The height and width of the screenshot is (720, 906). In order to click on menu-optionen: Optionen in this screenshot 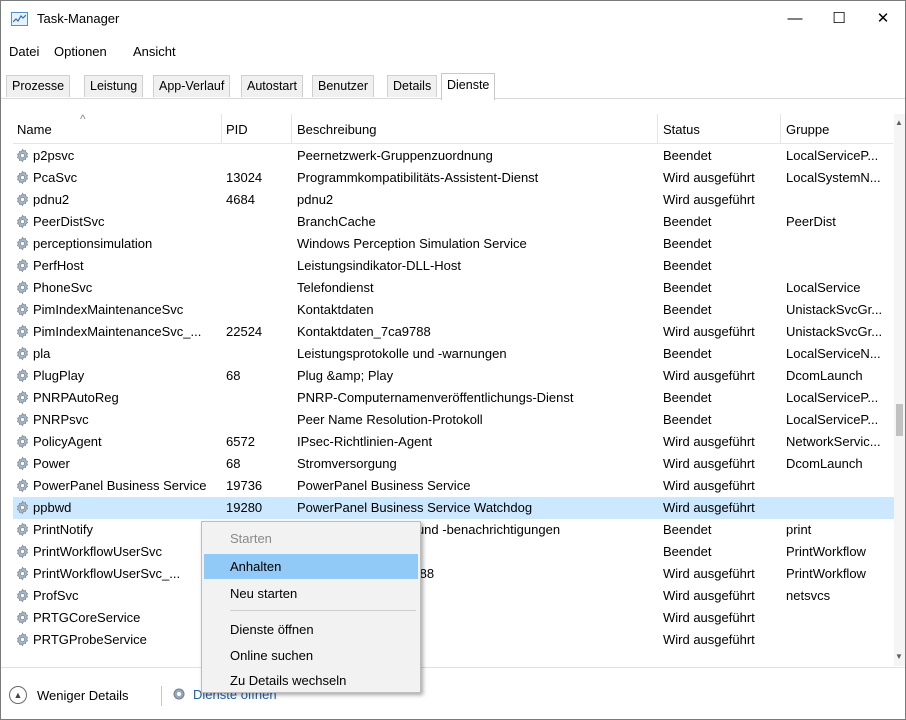, I will do `click(80, 51)`.